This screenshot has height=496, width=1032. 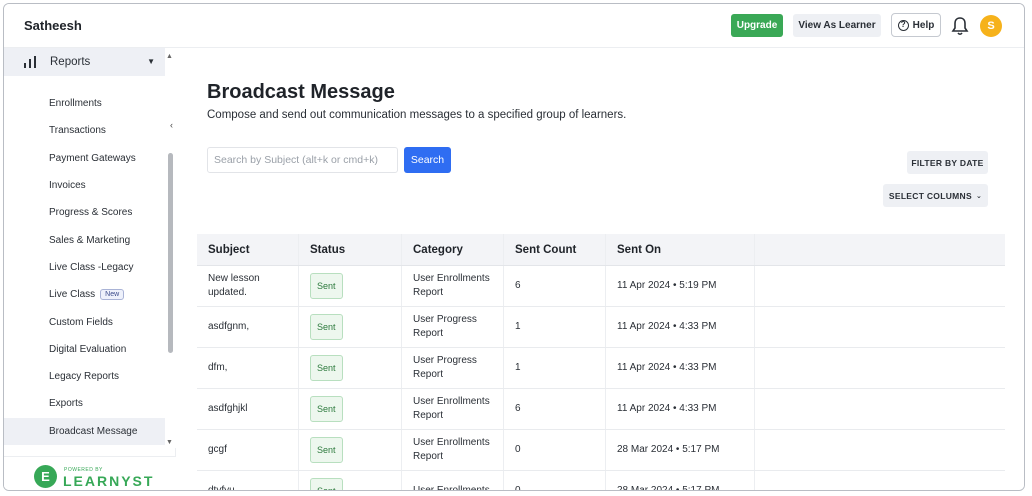 What do you see at coordinates (84, 376) in the screenshot?
I see `sidebar-item-legacy-reports: Legacy Reports` at bounding box center [84, 376].